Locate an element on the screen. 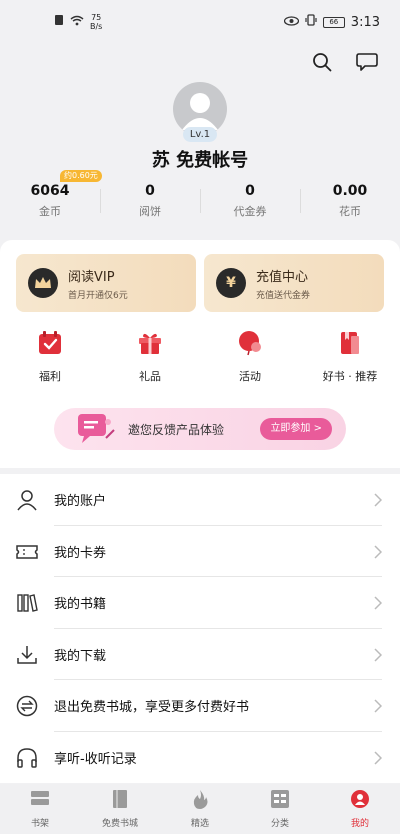 The width and height of the screenshot is (400, 834). tab-mine: 我的 is located at coordinates (360, 809).